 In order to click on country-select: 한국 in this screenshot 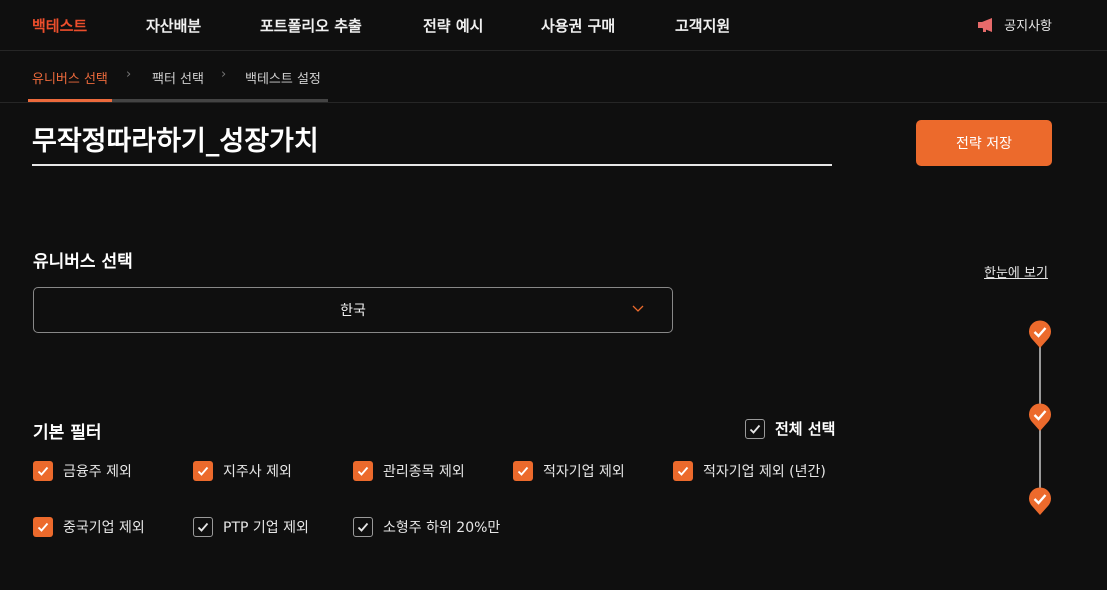, I will do `click(353, 310)`.